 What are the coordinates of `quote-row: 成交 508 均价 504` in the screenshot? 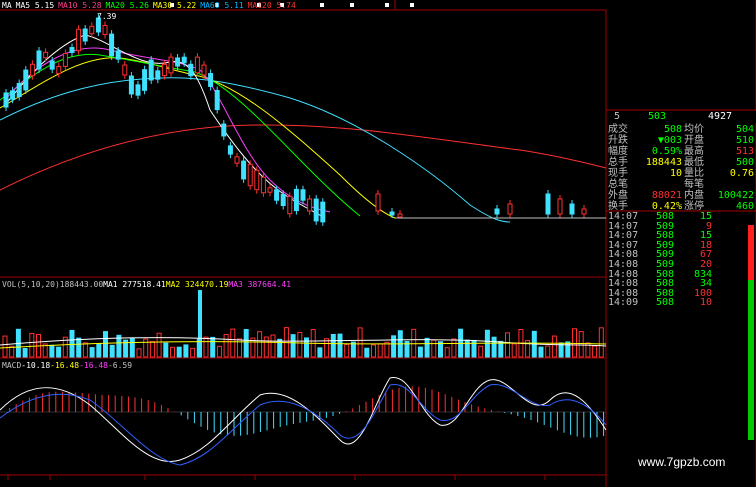 It's located at (681, 129).